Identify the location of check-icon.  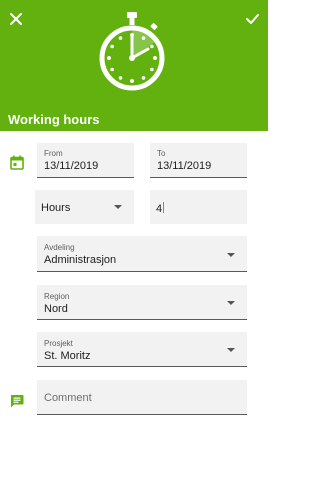
(252, 19).